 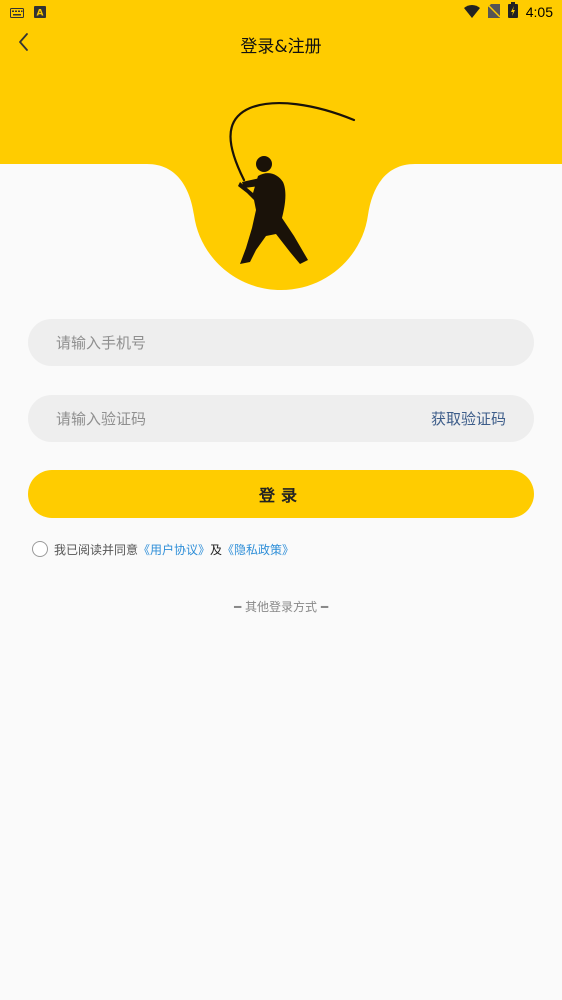 I want to click on keyboard-icon, so click(x=17, y=12).